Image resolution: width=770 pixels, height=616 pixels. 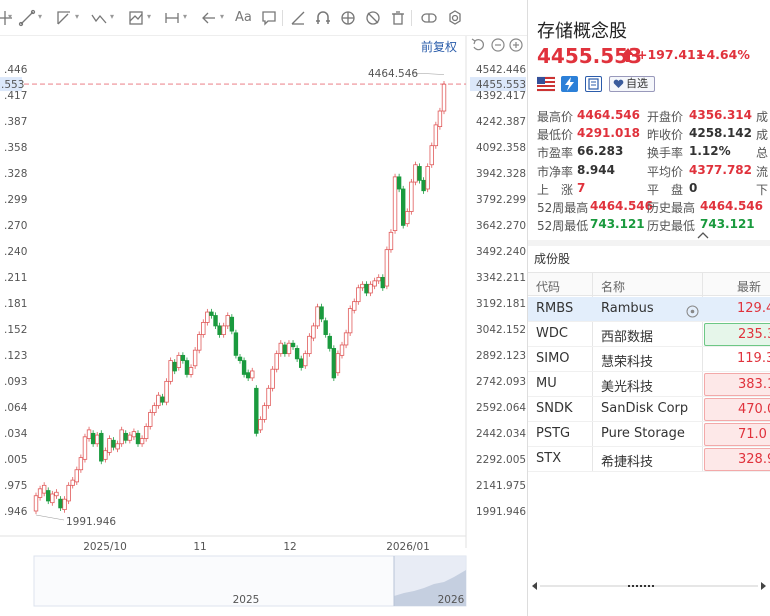 I want to click on nav-label: 2025, so click(x=246, y=600).